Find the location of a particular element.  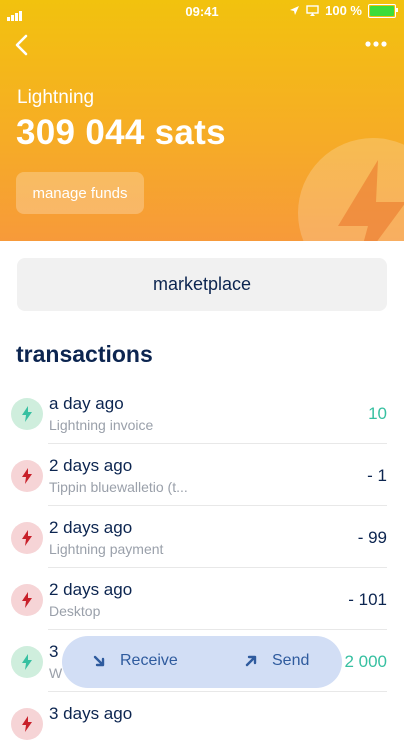

transaction-row: 2 days ago Desktop - 101 is located at coordinates (202, 599).